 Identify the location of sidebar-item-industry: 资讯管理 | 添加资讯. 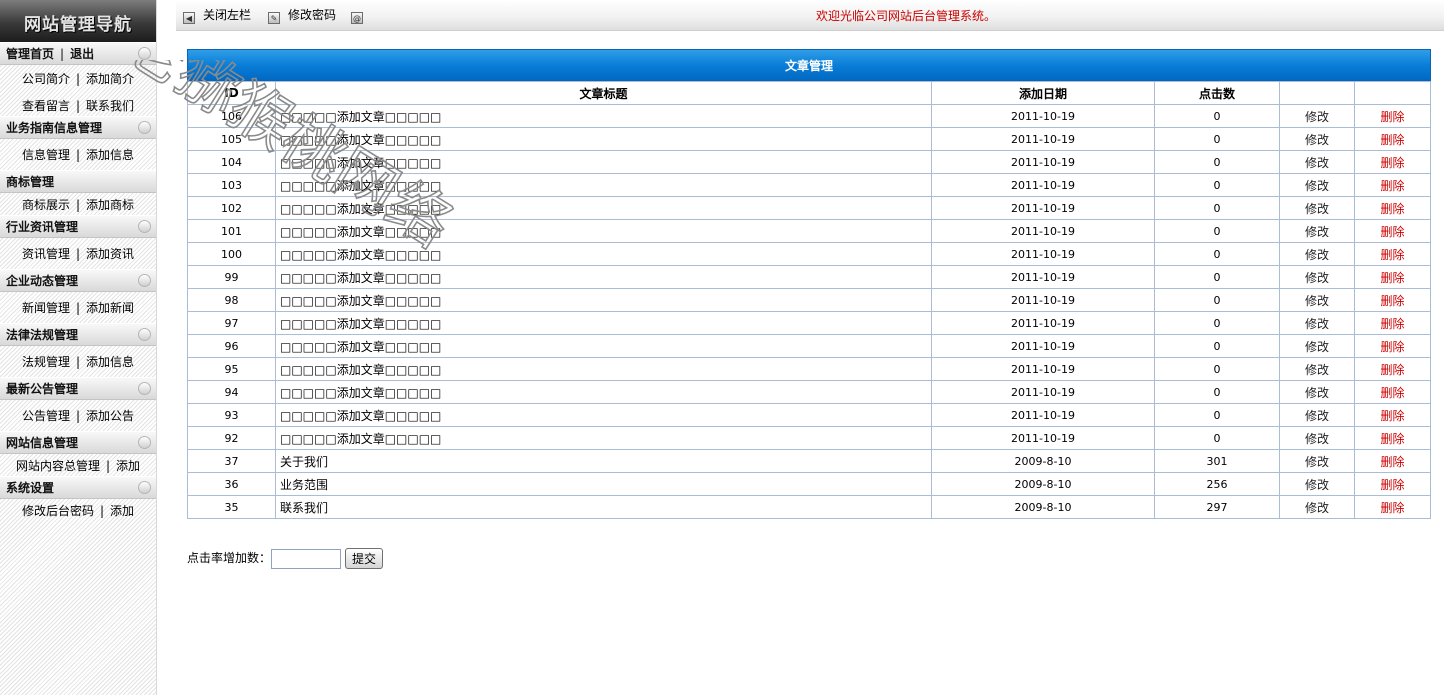
(78, 253).